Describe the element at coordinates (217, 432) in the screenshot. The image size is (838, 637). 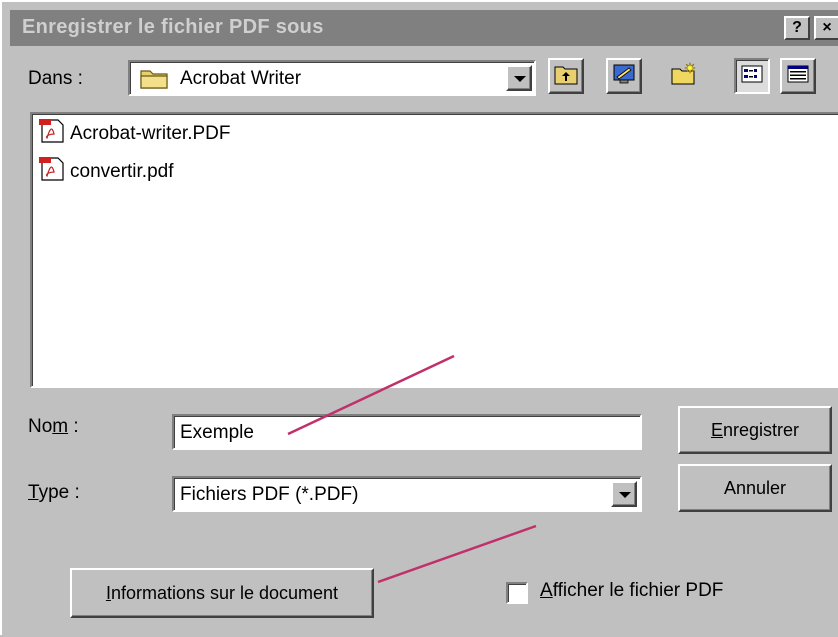
I see `filename-value: Exemple` at that location.